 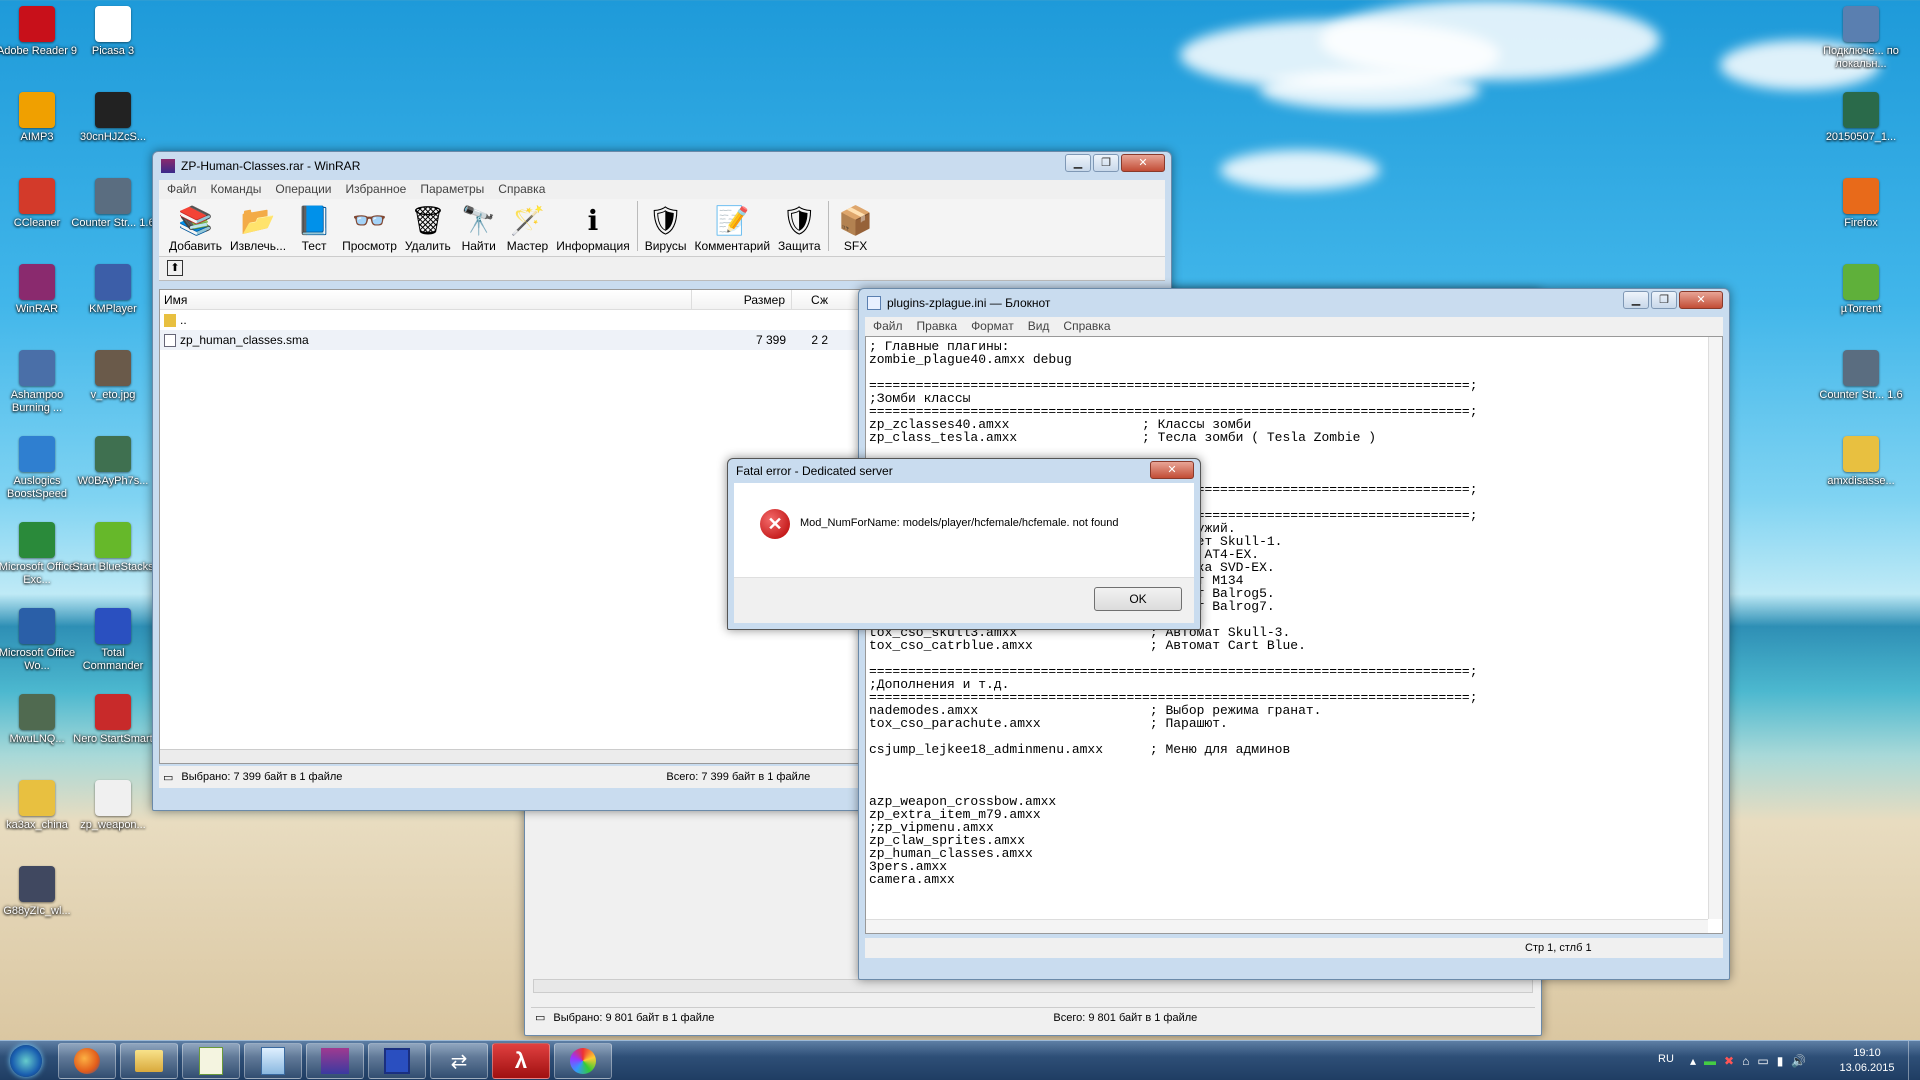 I want to click on network-icon: ⌂, so click(x=1745, y=1061).